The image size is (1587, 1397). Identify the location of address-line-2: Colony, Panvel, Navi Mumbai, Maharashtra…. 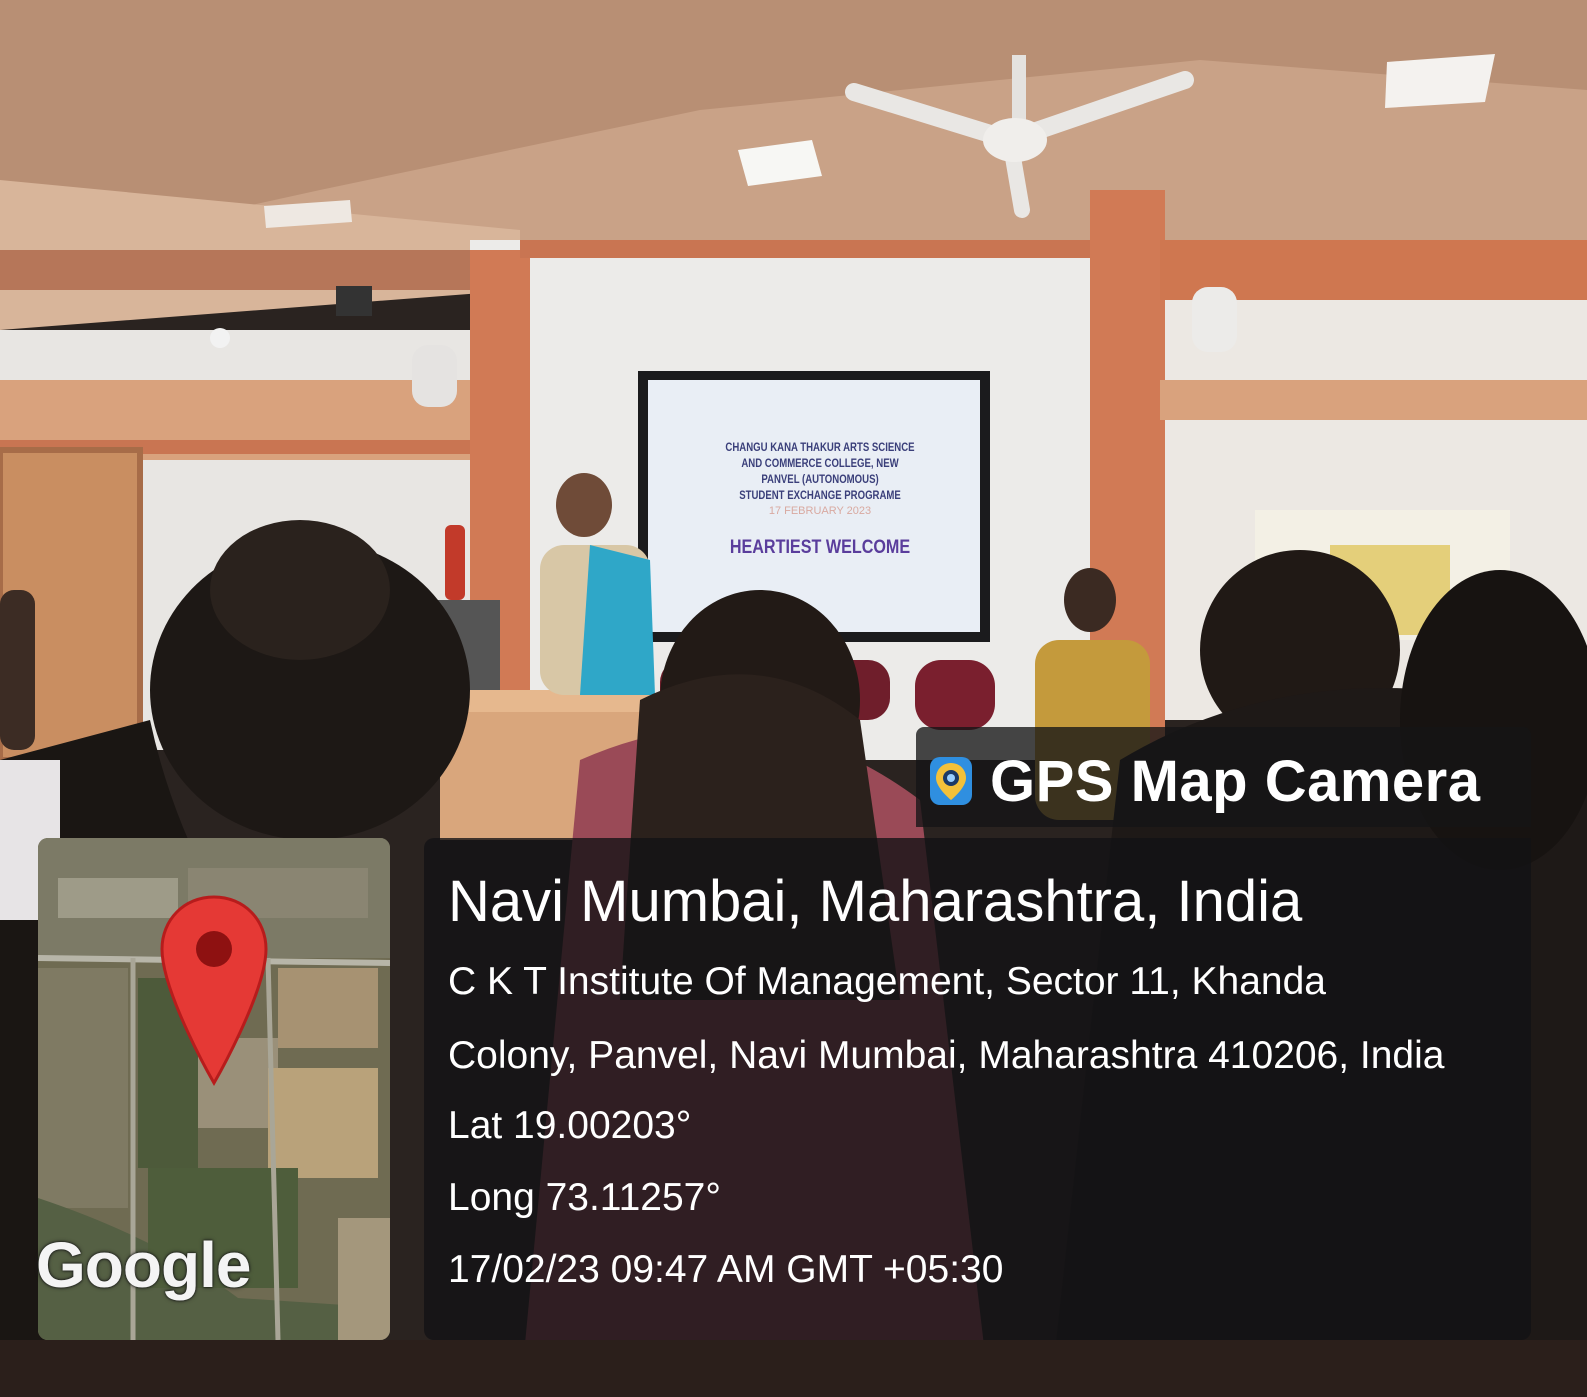
(946, 1055).